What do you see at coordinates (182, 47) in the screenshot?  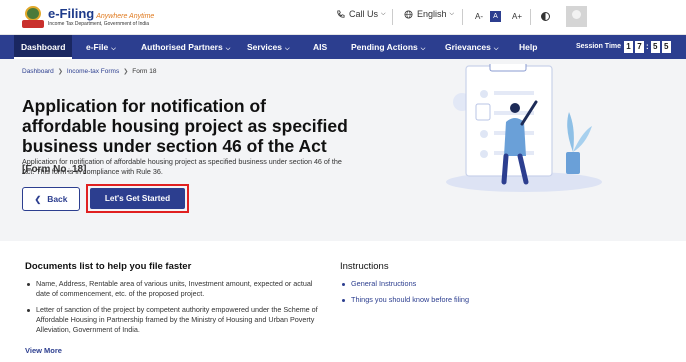 I see `nav-authorised-partners-label: Authorised Partners` at bounding box center [182, 47].